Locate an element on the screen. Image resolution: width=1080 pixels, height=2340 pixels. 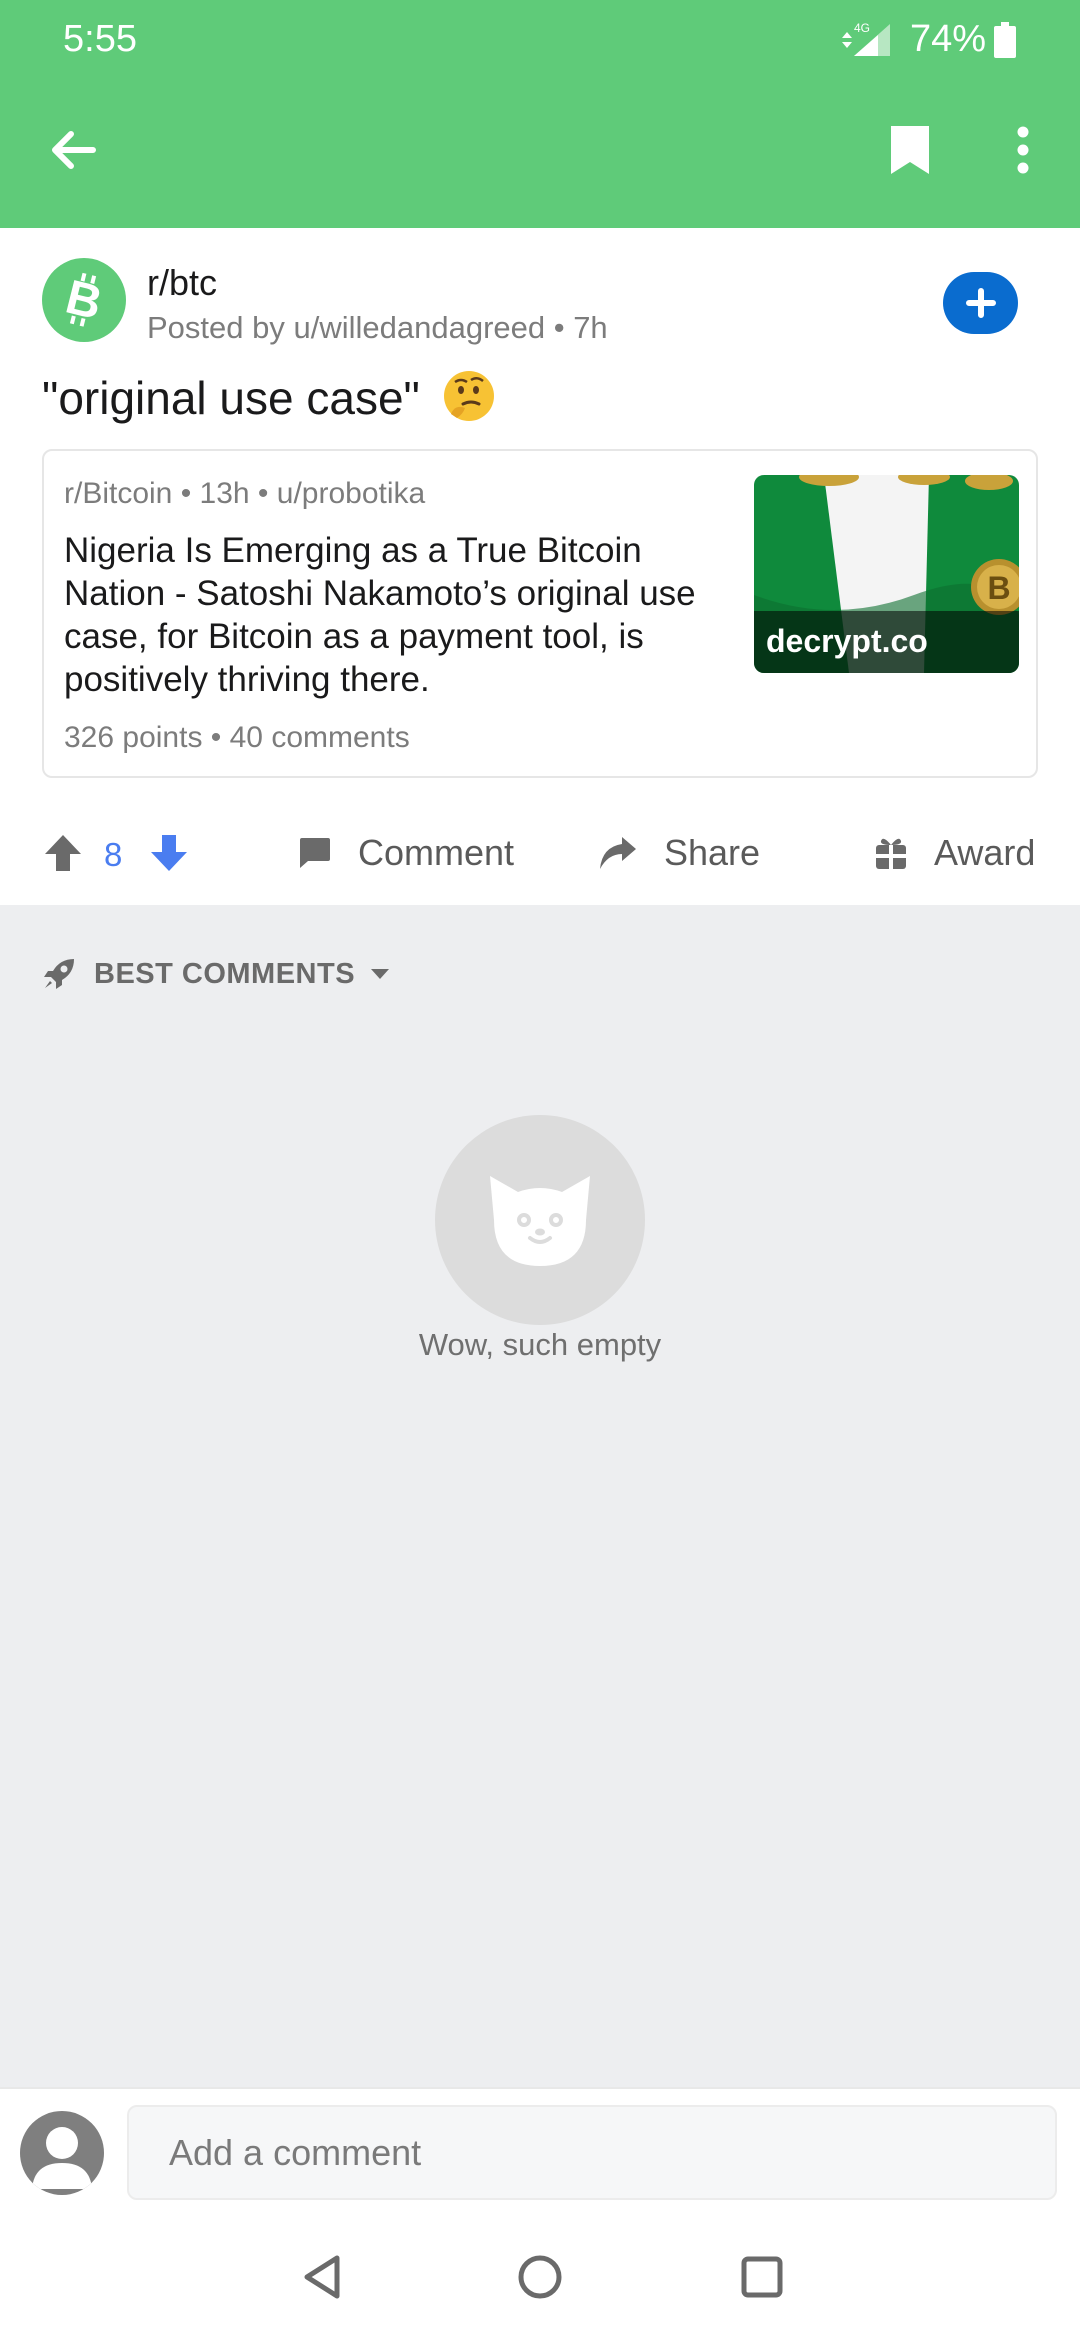
triangle-back-icon is located at coordinates (322, 2277).